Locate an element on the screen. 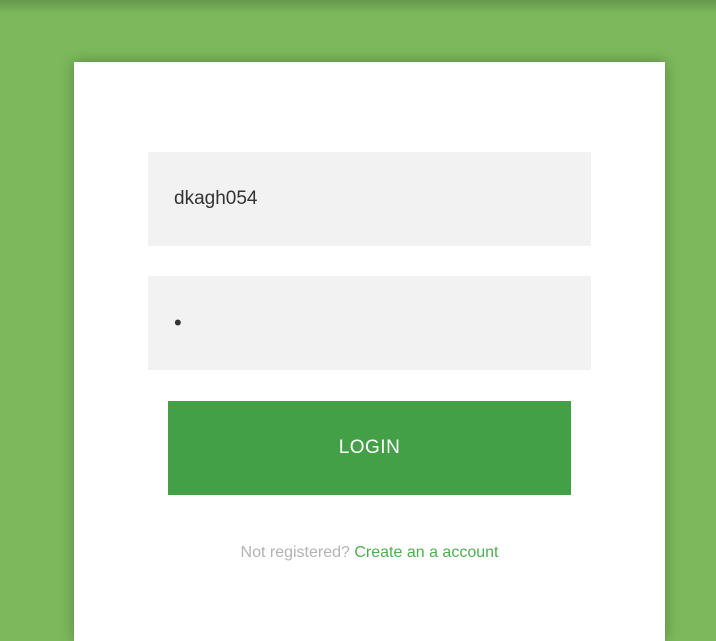 The width and height of the screenshot is (716, 641). login-button: LOGIN is located at coordinates (369, 448).